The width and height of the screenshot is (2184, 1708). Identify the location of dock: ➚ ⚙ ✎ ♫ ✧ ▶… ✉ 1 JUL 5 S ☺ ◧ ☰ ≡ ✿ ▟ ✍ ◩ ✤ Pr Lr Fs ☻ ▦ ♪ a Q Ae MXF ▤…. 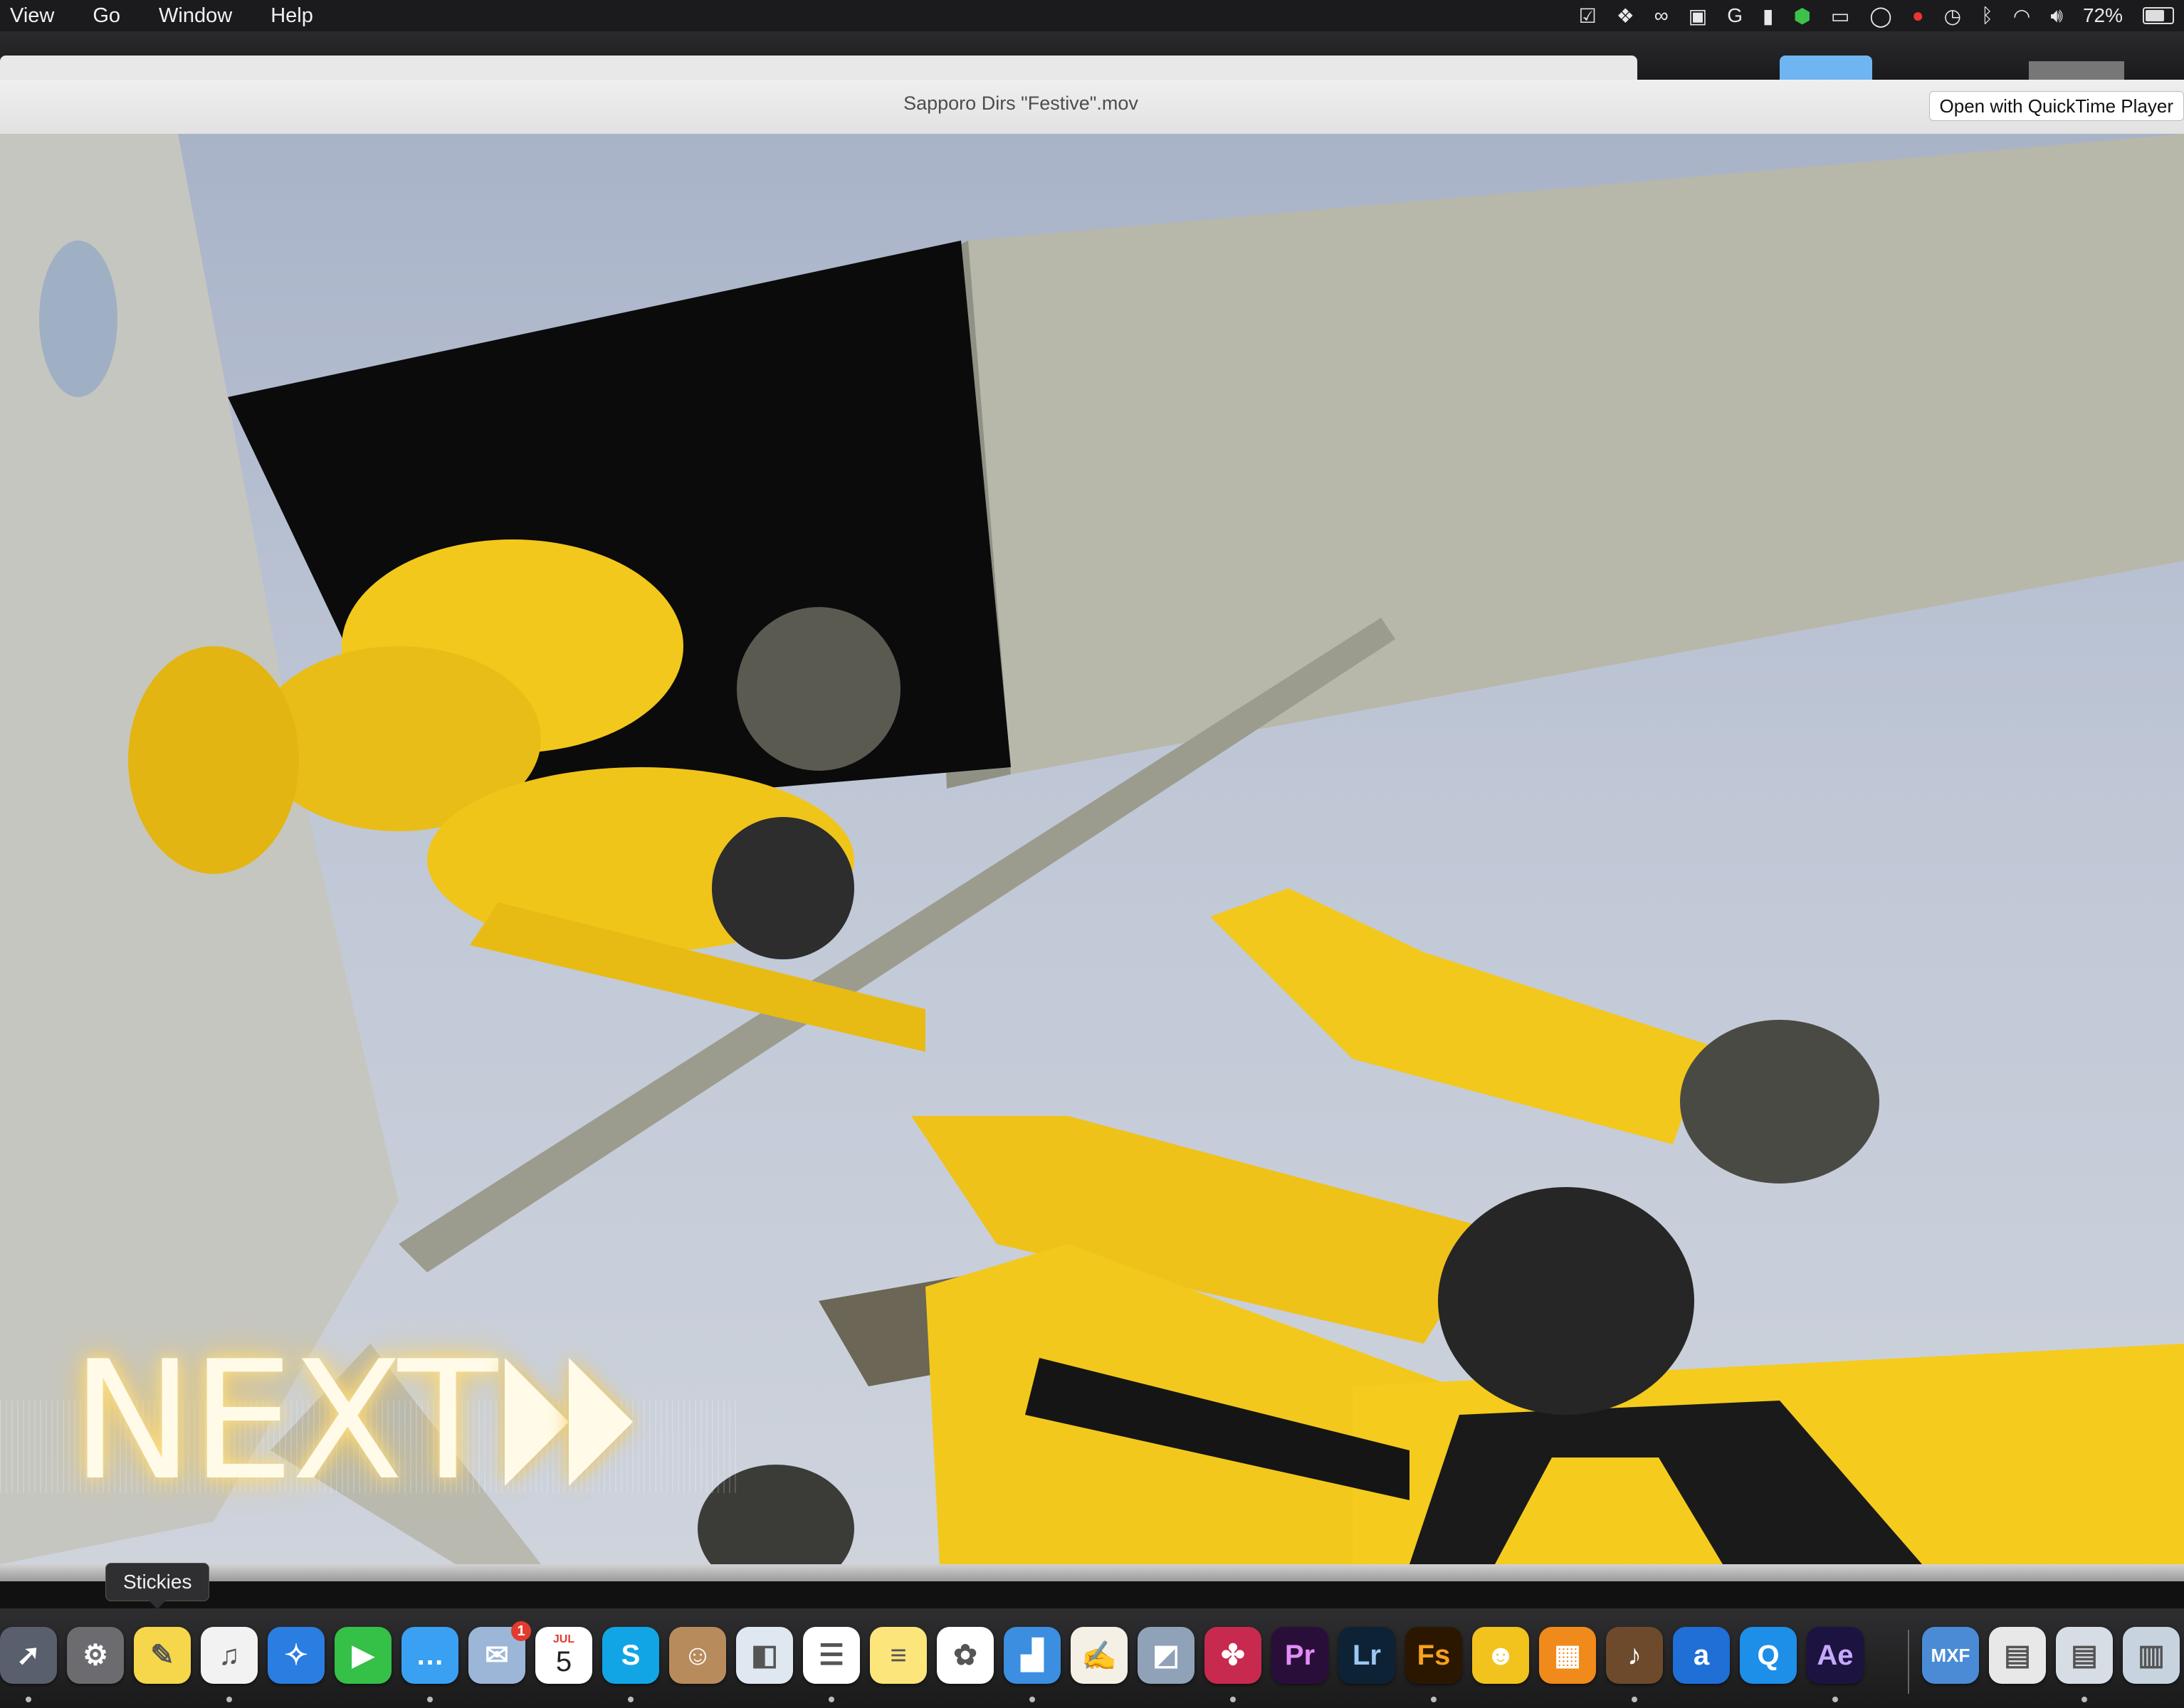
(1092, 1658).